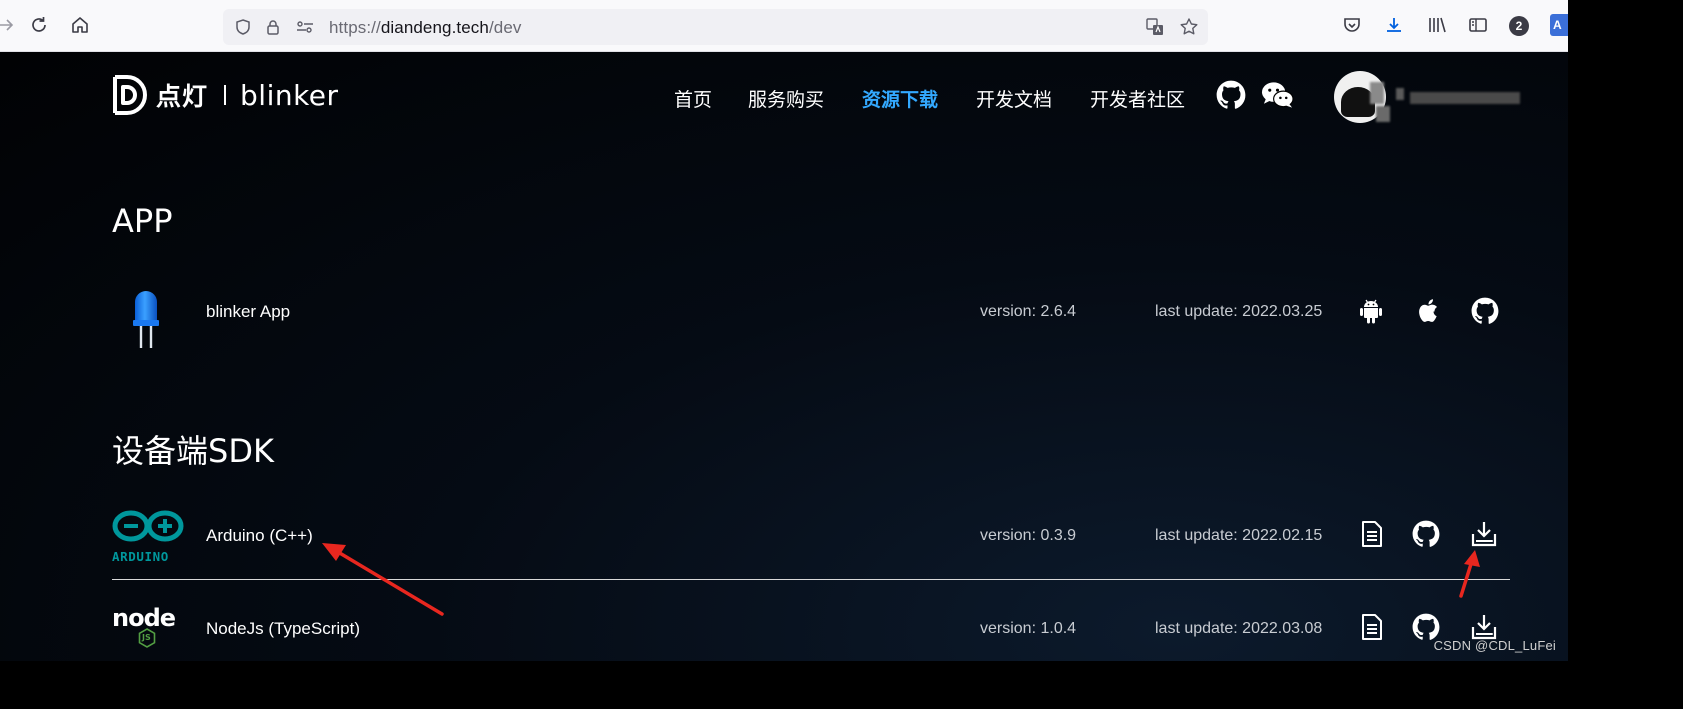  Describe the element at coordinates (1519, 26) in the screenshot. I see `extension-badge: 2` at that location.